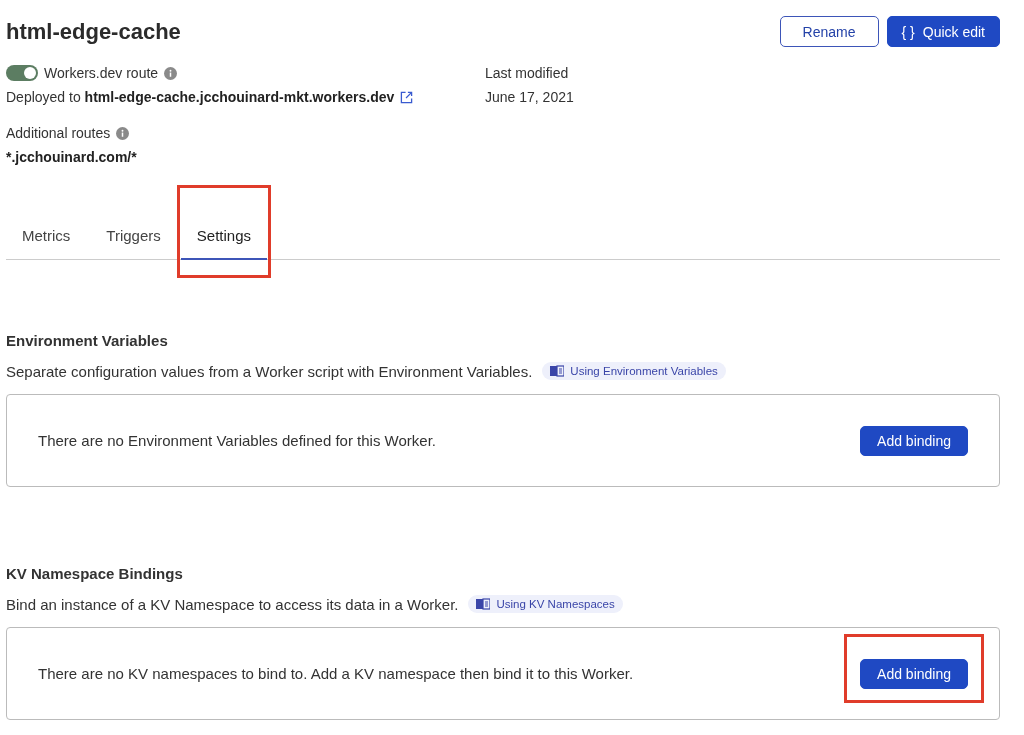 Image resolution: width=1024 pixels, height=735 pixels. What do you see at coordinates (71, 157) in the screenshot?
I see `route-value: *.jcchouinard.com/*` at bounding box center [71, 157].